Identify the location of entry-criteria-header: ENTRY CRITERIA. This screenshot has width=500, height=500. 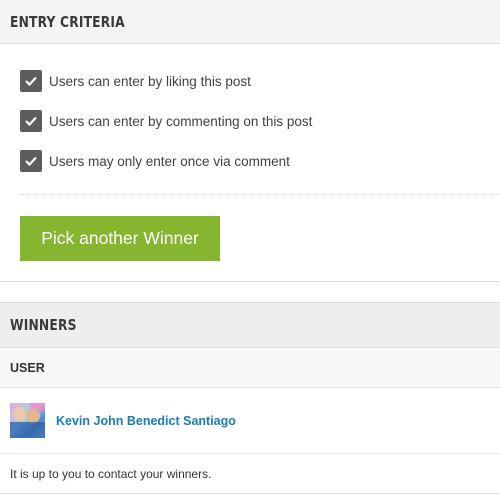
(250, 22).